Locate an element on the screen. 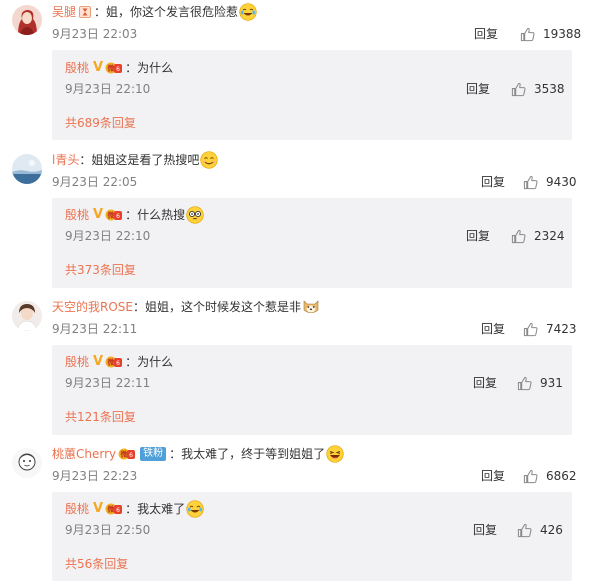 This screenshot has width=592, height=581. like-button: 6862 is located at coordinates (550, 476).